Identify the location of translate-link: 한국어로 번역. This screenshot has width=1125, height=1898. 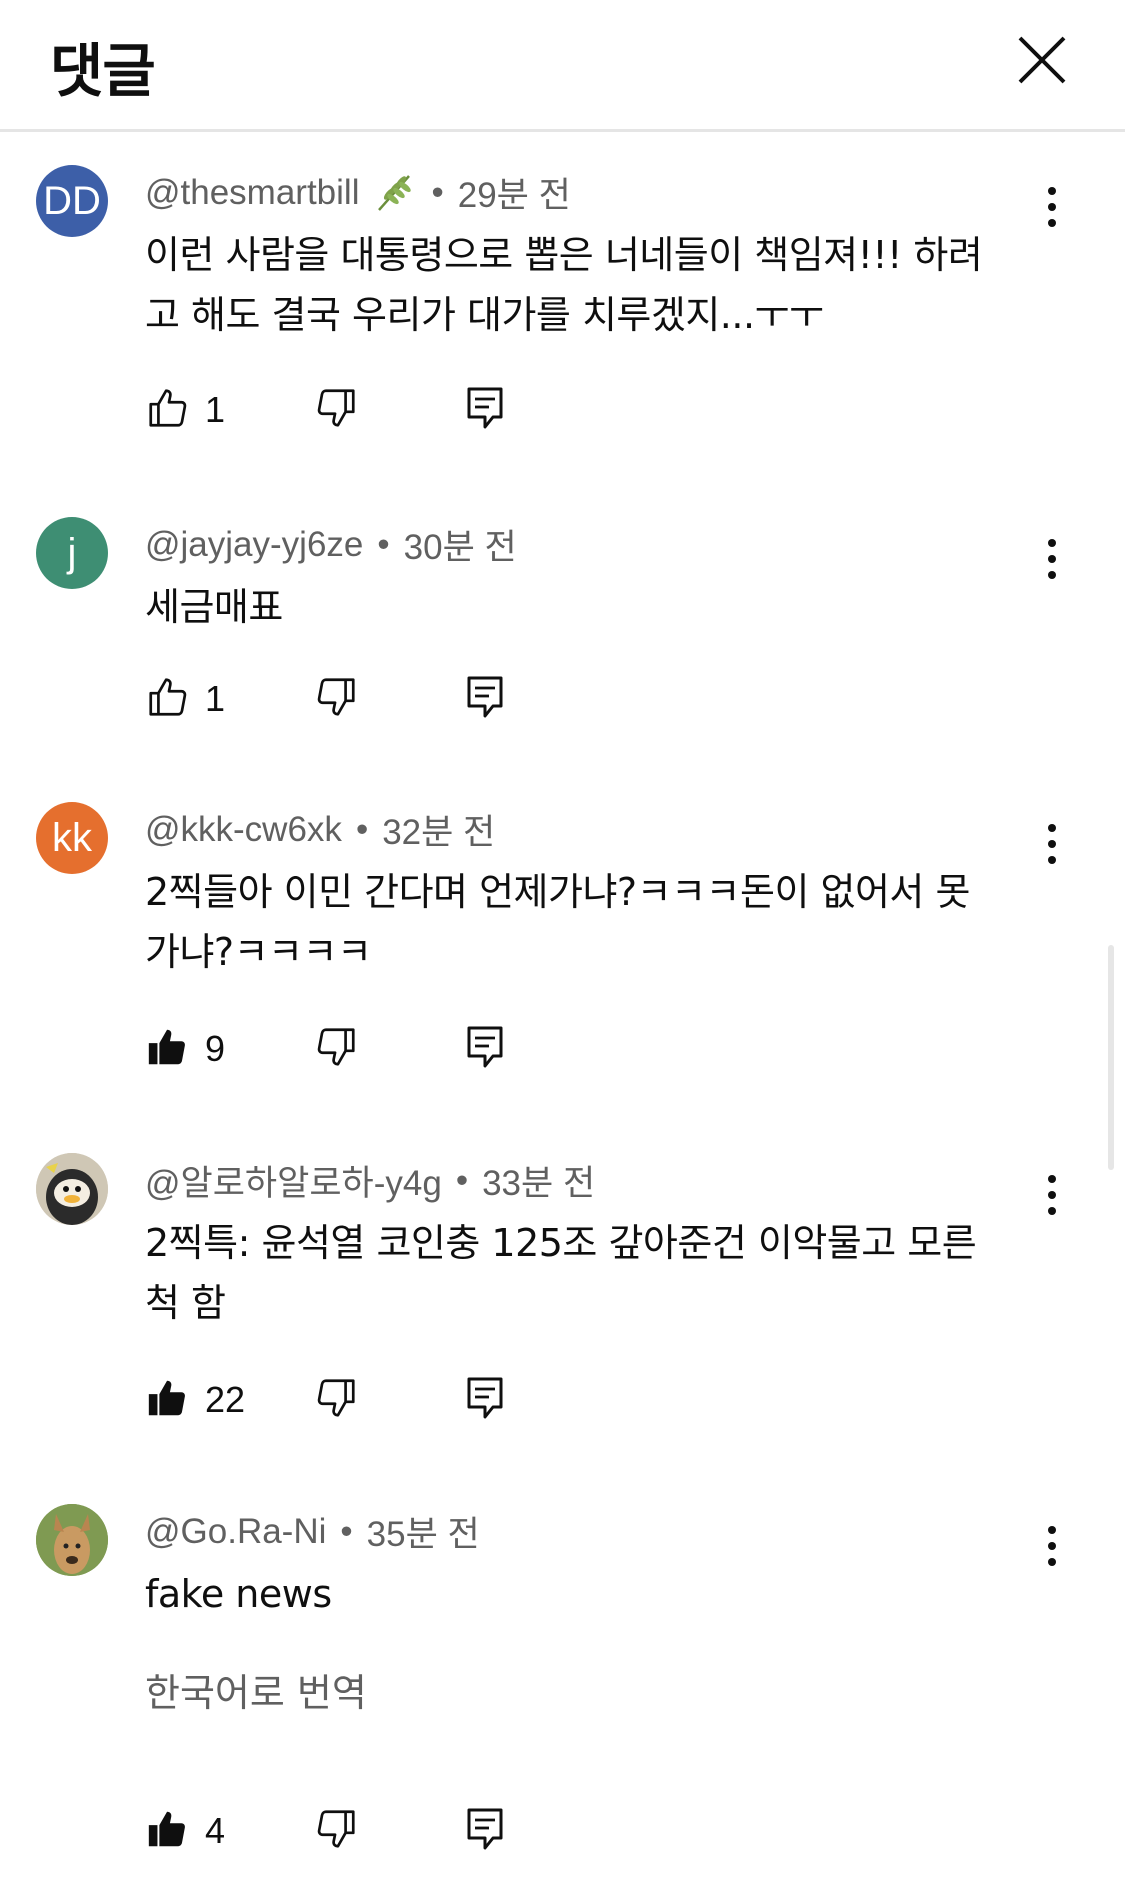
(256, 1689).